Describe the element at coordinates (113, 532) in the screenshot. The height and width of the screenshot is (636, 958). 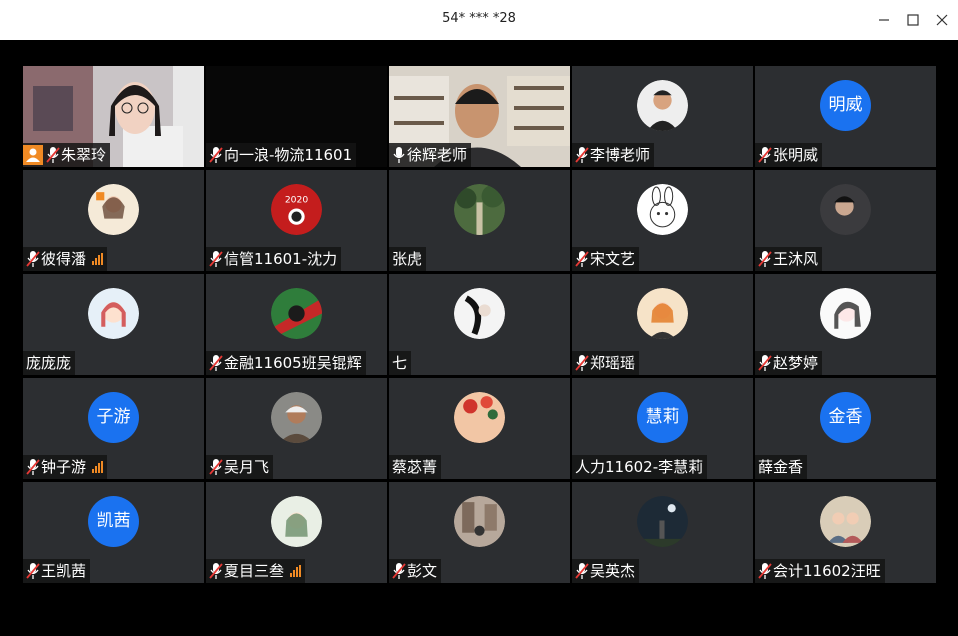
I see `participant-tile: 凯茜 王凯茜` at that location.